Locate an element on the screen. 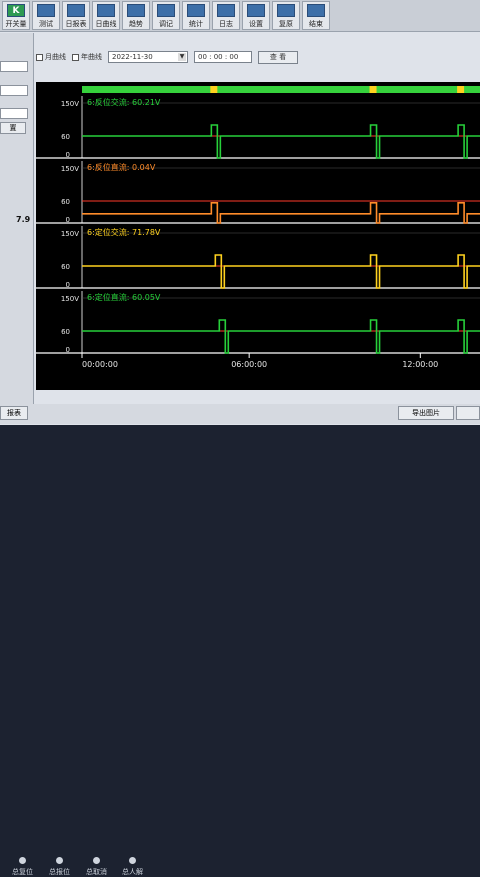  toolbar-button-8: 设置 is located at coordinates (256, 15).